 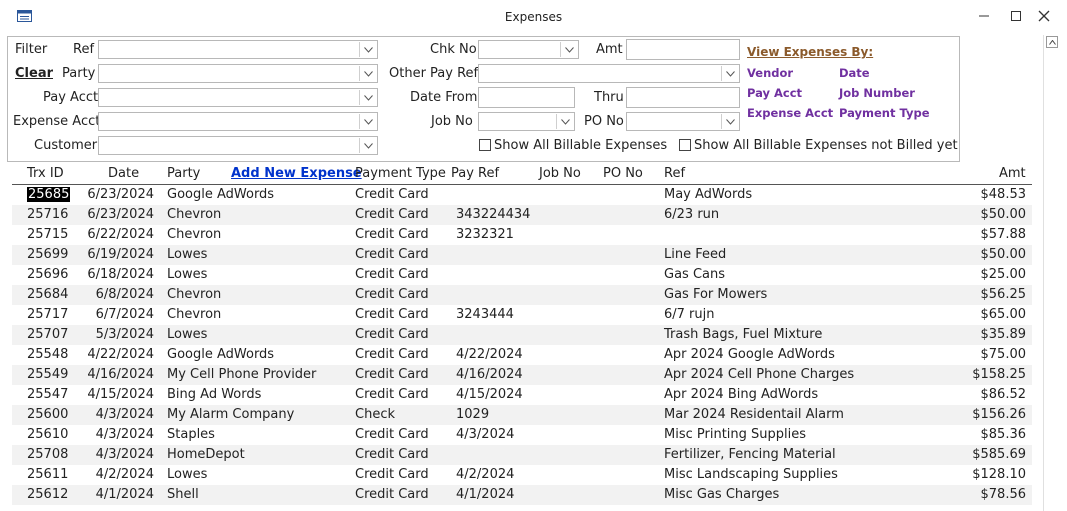 I want to click on cell-amt: $85.36, so click(x=519, y=434).